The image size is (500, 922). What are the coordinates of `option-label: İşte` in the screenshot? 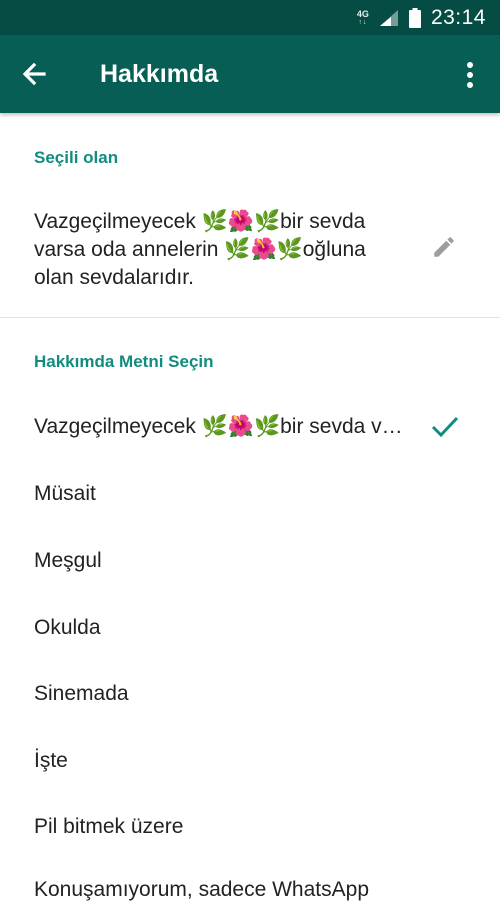 It's located at (51, 760).